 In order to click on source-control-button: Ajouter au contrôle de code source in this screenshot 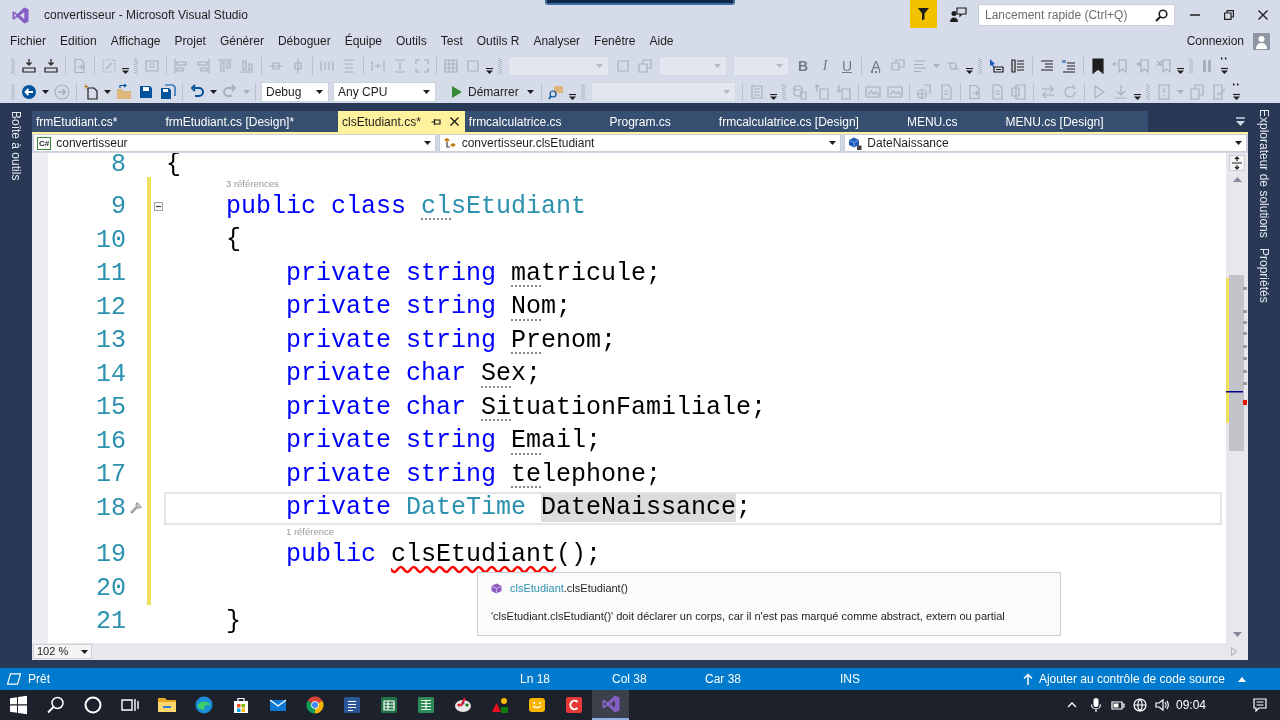, I will do `click(1134, 679)`.